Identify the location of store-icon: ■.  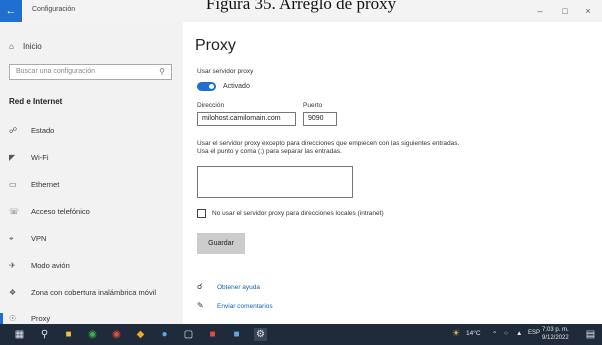
(236, 334).